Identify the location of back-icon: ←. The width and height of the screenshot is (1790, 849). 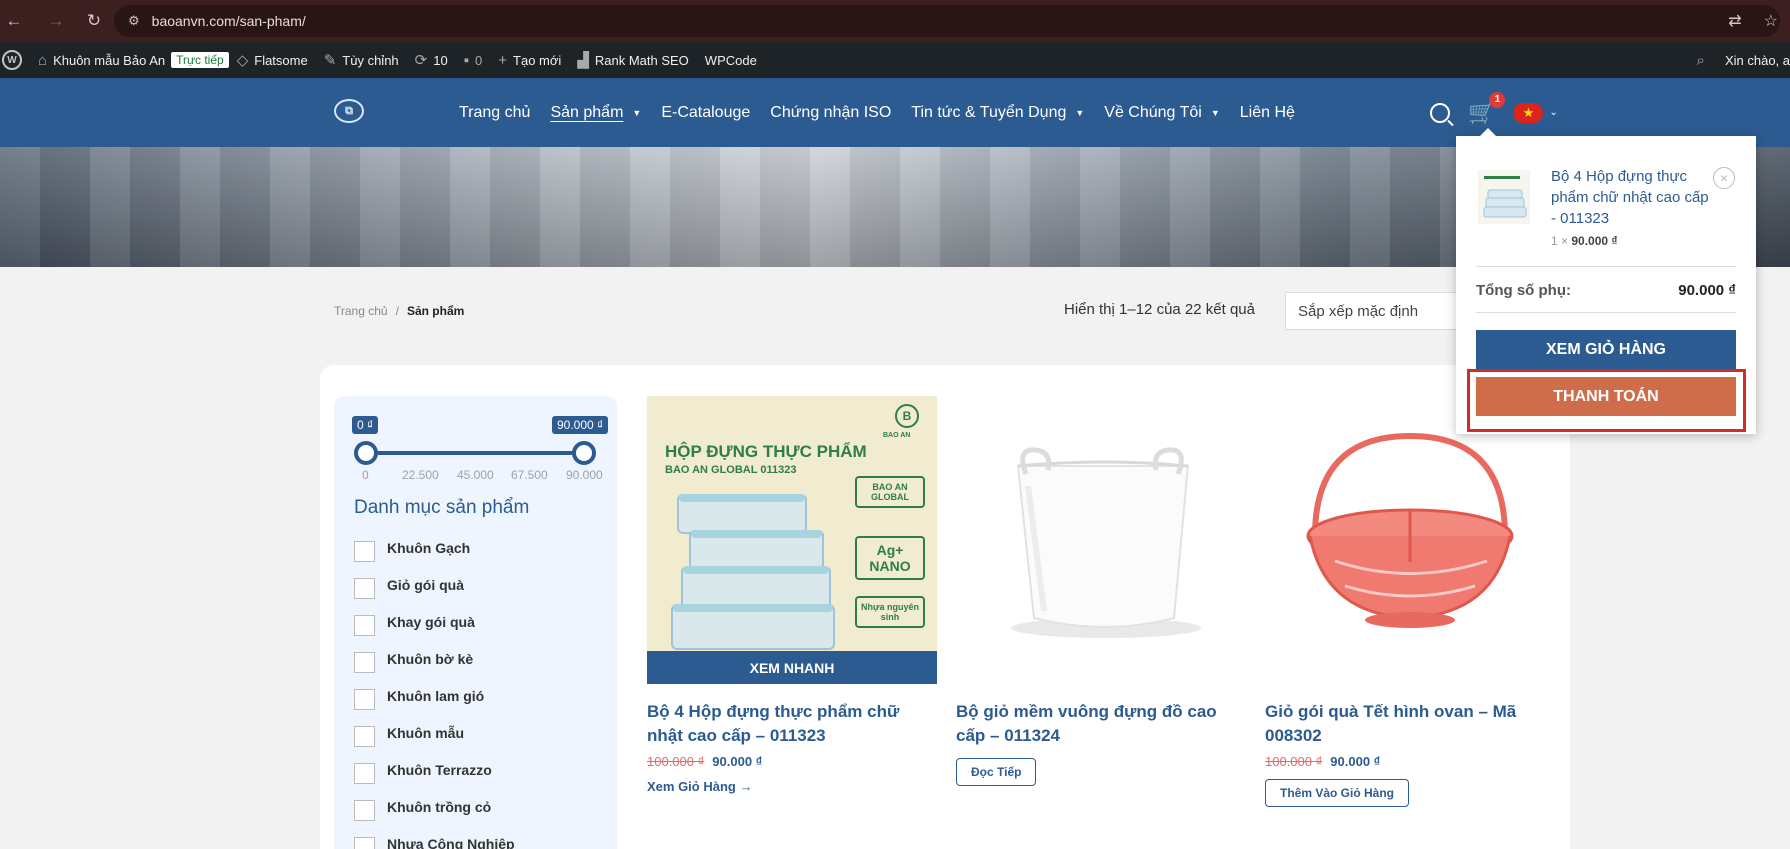
(14, 21).